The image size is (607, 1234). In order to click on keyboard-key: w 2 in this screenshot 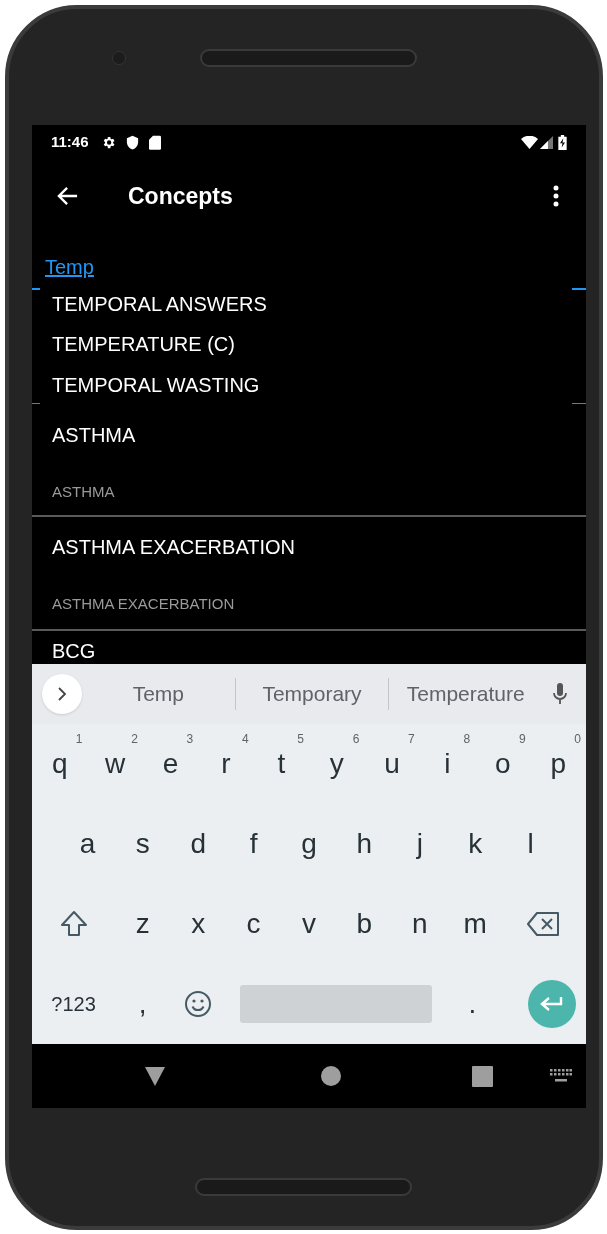, I will do `click(115, 764)`.